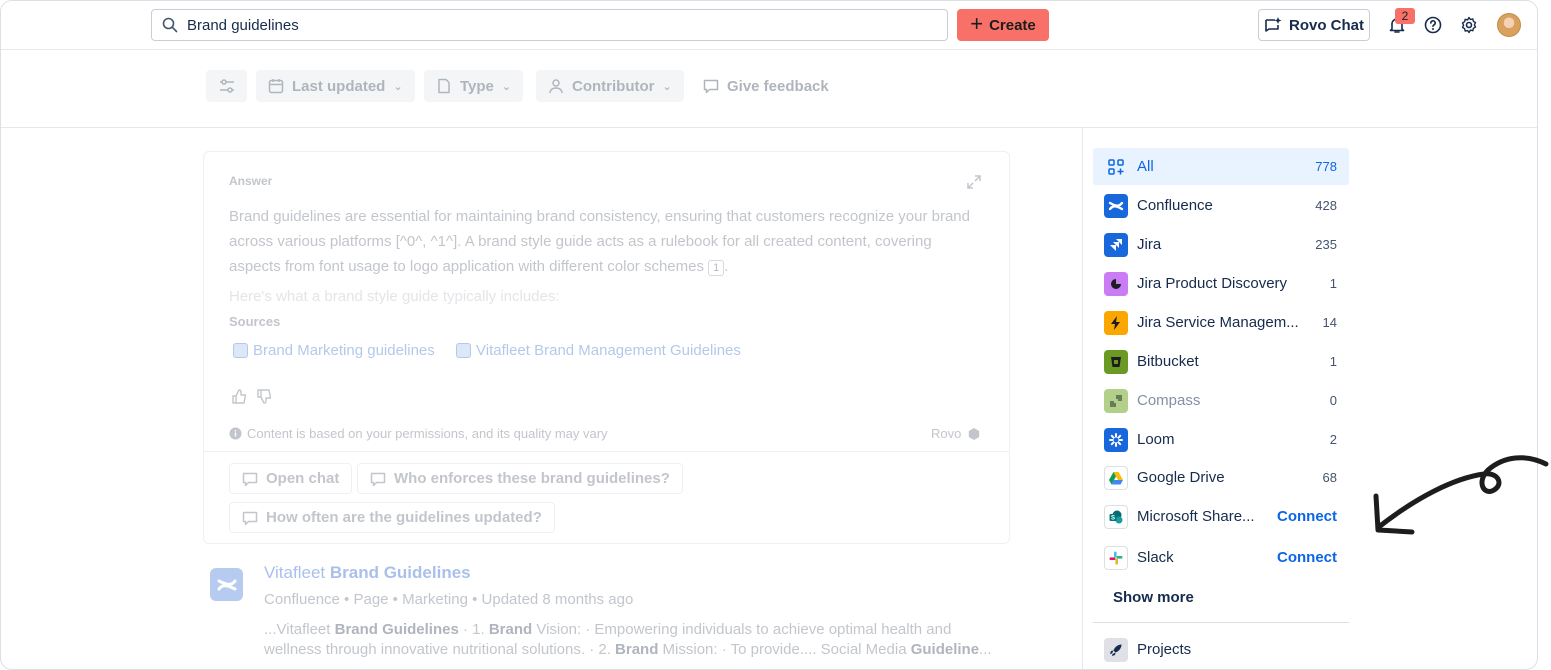 Image resolution: width=1551 pixels, height=670 pixels. Describe the element at coordinates (1221, 649) in the screenshot. I see `sidebar-item-projects: Projects` at that location.